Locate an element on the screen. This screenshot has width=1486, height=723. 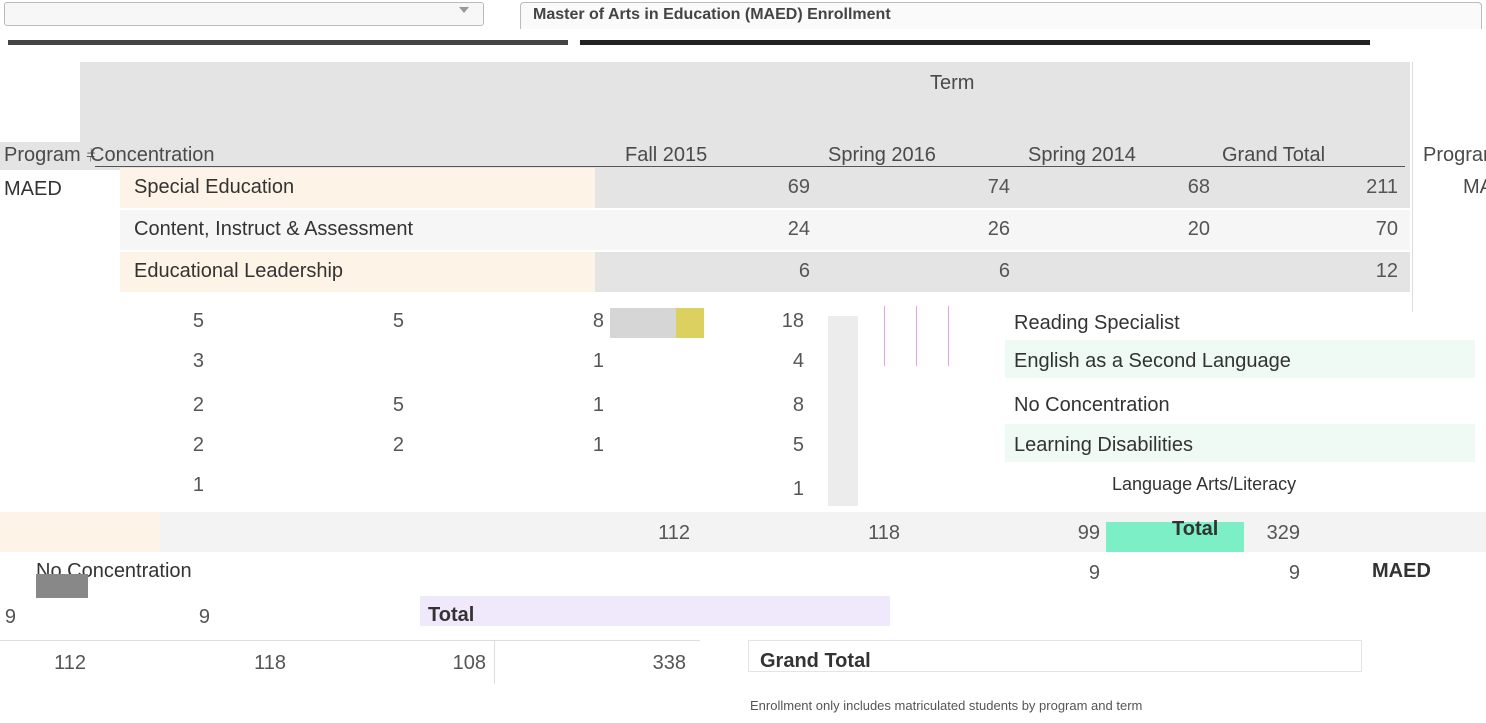
row-total: 12 is located at coordinates (1386, 271).